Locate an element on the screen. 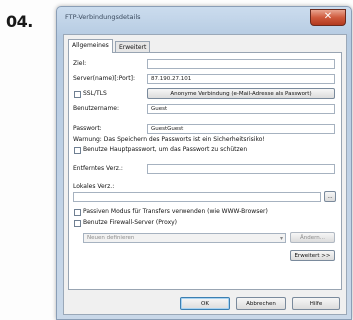 The height and width of the screenshot is (320, 353). cancel-button: Abbrechen is located at coordinates (261, 303).